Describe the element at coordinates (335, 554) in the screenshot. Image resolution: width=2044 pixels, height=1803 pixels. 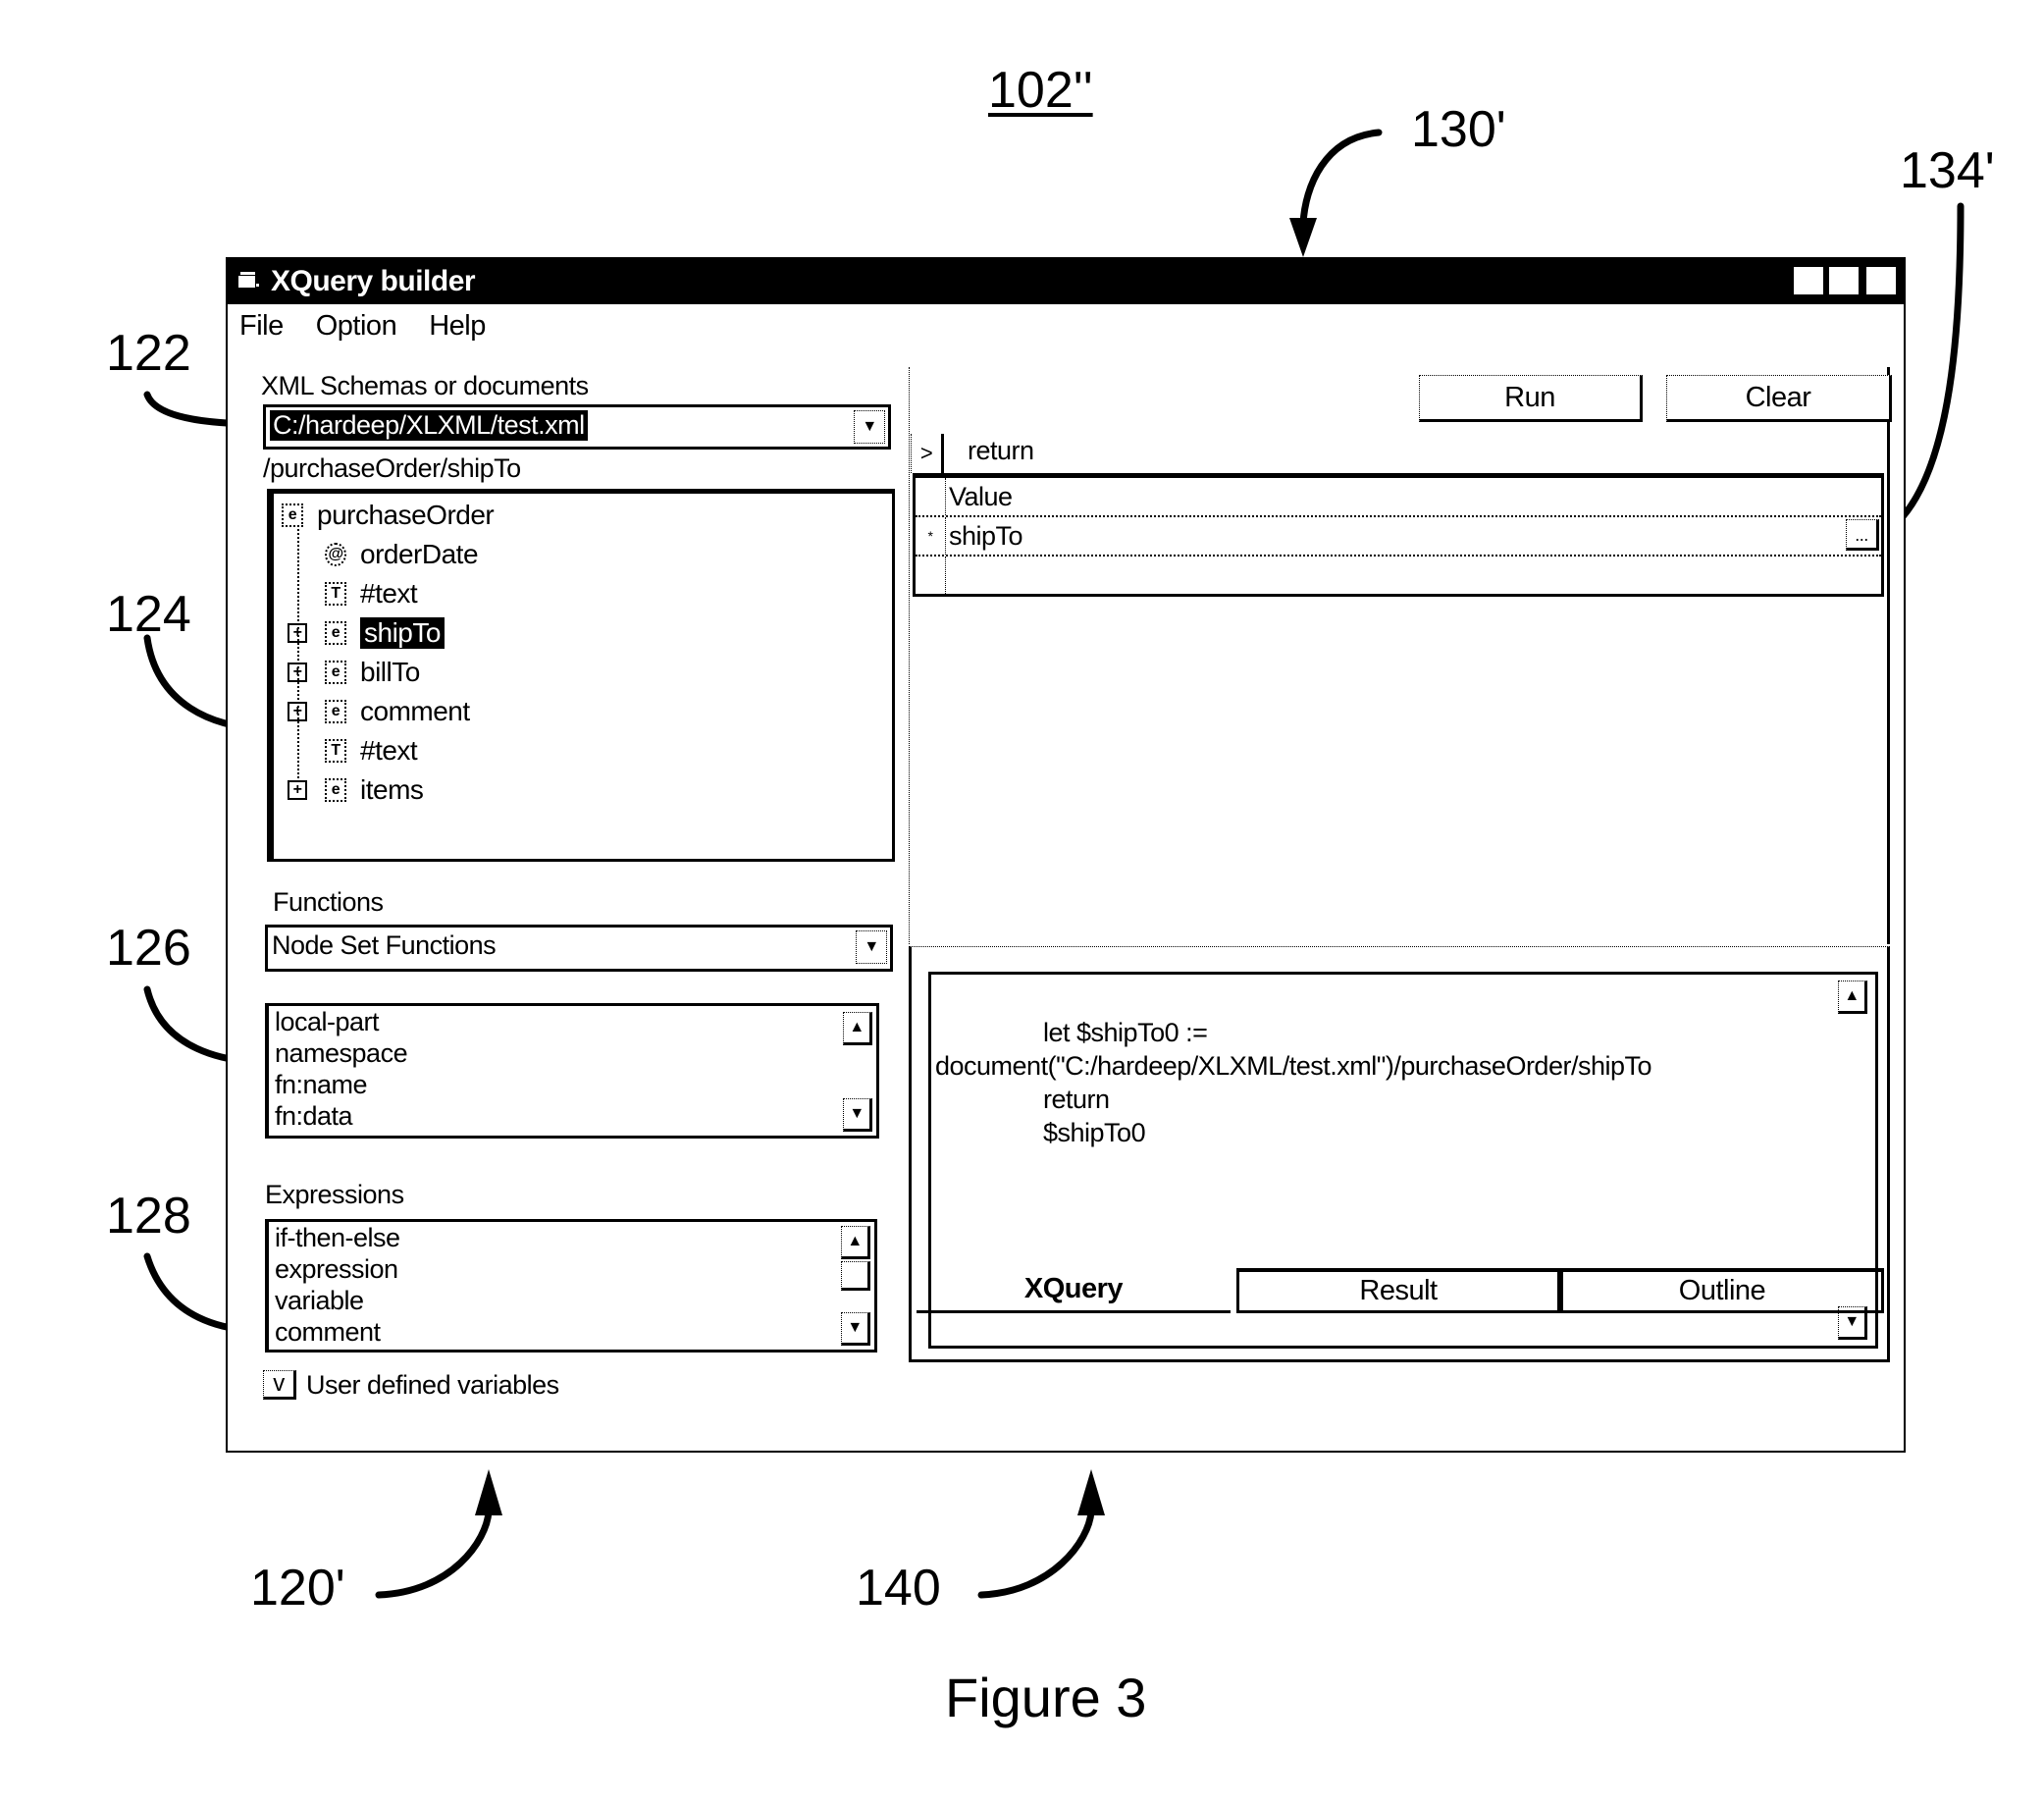
I see `attribute-icon: @` at that location.